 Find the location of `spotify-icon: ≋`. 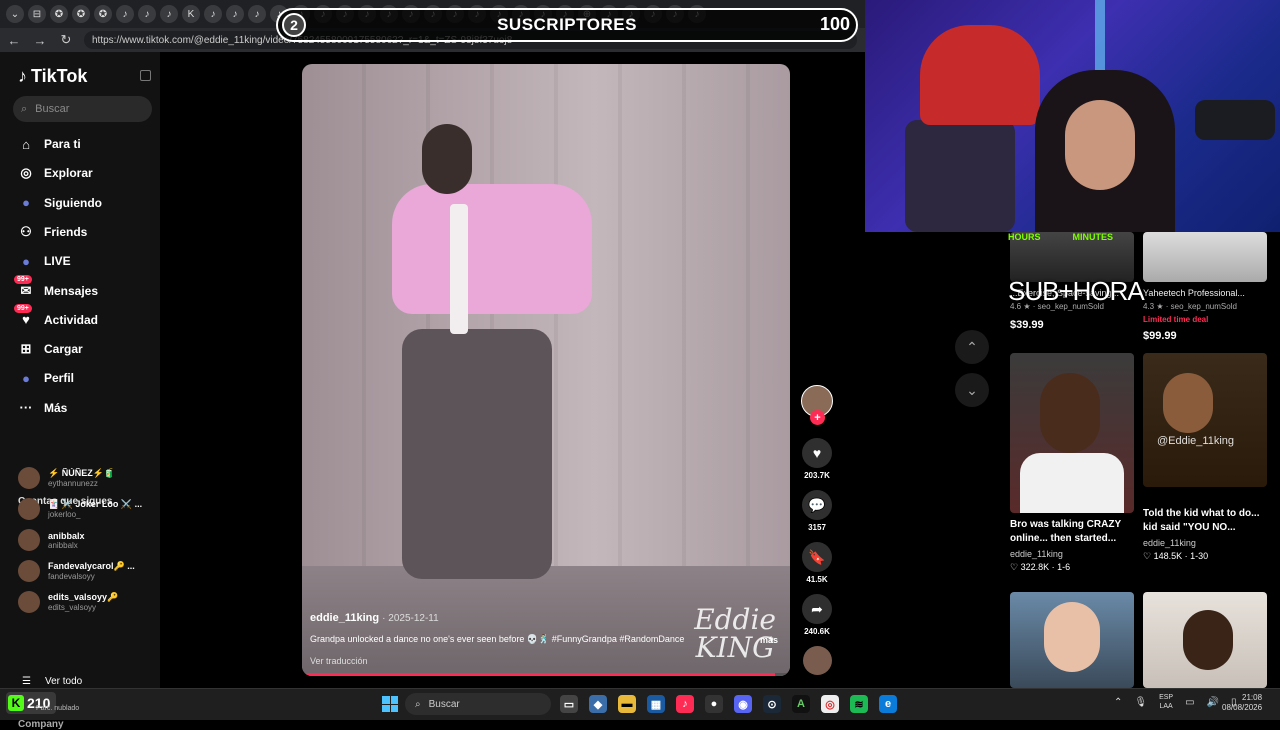

spotify-icon: ≋ is located at coordinates (859, 704).